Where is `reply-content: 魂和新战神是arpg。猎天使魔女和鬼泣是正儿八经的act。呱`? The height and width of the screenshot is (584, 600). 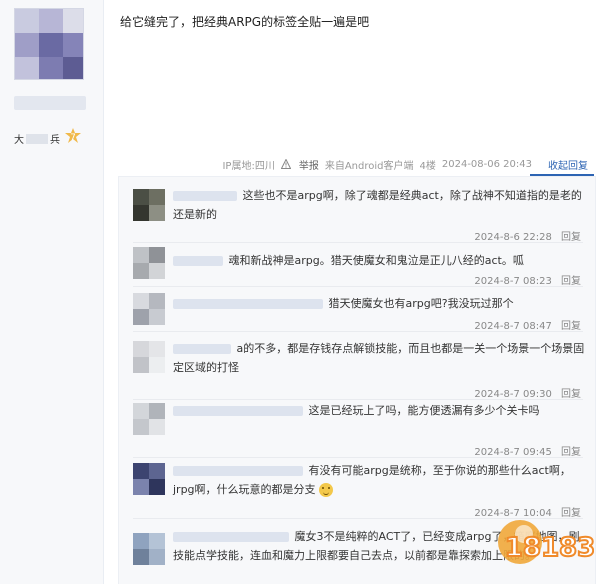 reply-content: 魂和新战神是arpg。猎天使魔女和鬼泣是正儿八经的act。呱 is located at coordinates (376, 260).